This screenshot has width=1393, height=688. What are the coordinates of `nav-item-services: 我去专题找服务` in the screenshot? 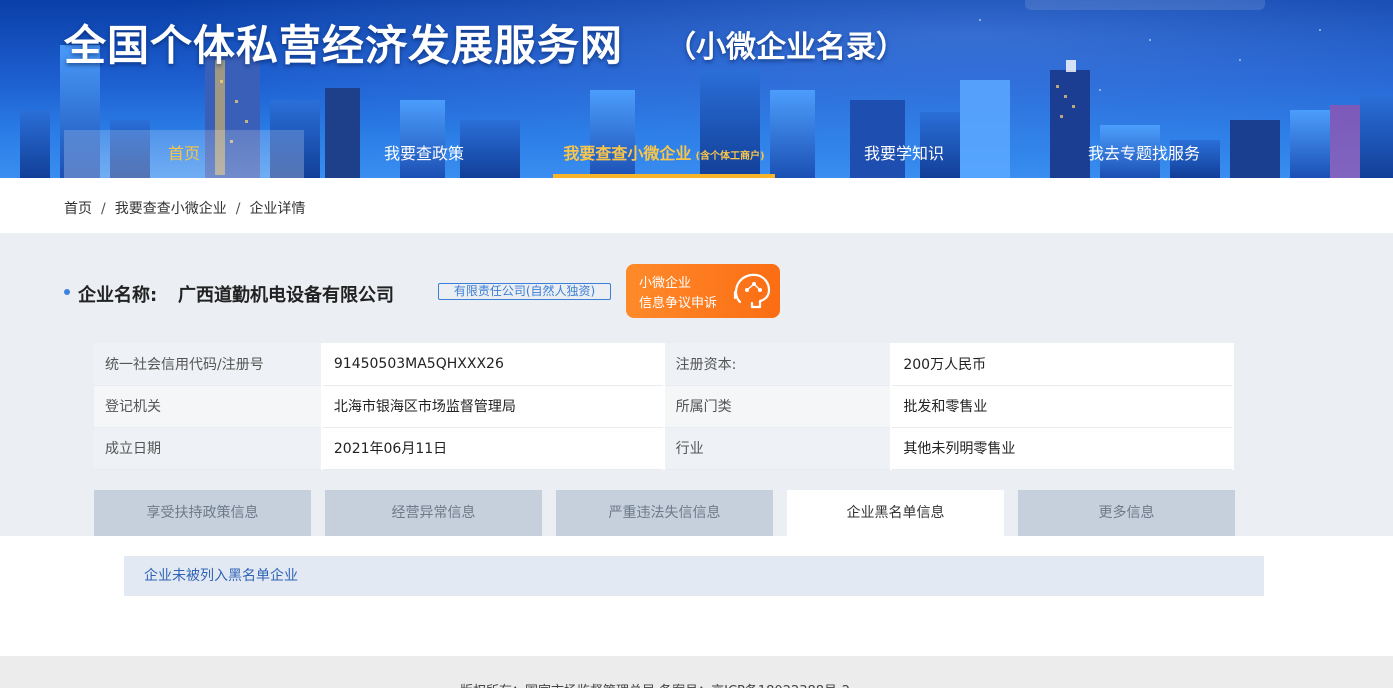 It's located at (1144, 154).